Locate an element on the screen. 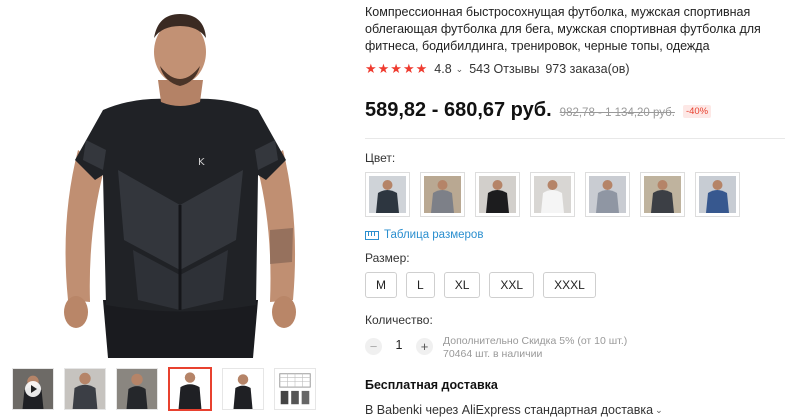 This screenshot has width=800, height=420. size-options: M L XL XXL XXXL is located at coordinates (580, 285).